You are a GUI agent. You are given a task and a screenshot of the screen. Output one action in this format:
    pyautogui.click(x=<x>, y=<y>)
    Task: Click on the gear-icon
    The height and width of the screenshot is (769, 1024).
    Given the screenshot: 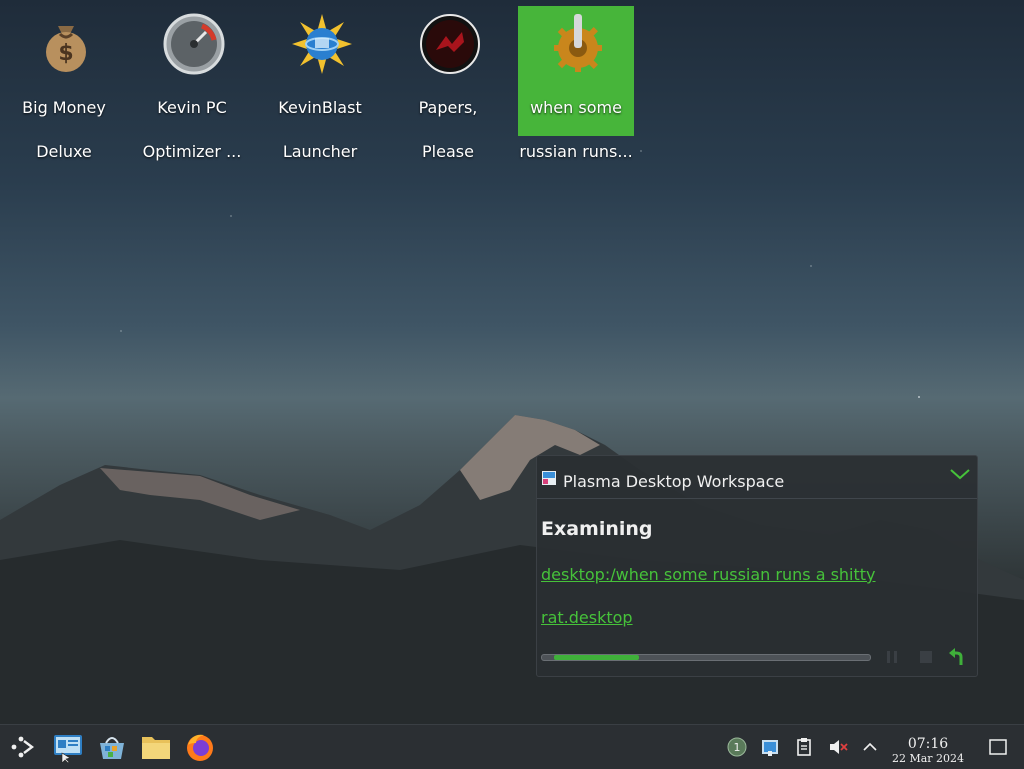 What is the action you would take?
    pyautogui.click(x=578, y=44)
    